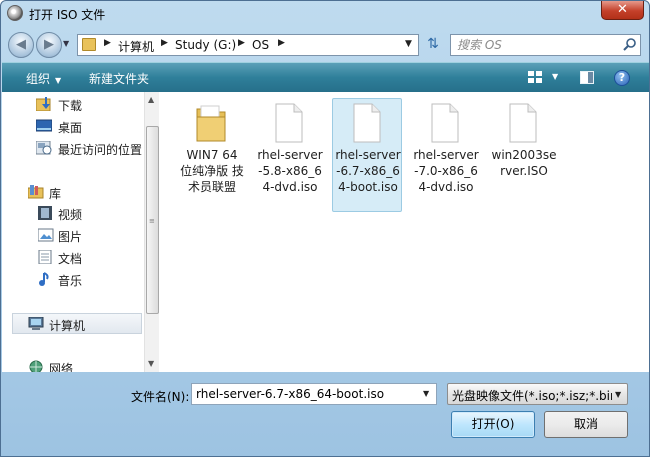 The width and height of the screenshot is (650, 457). I want to click on nav-item-recent-places: 最近访问的位置, so click(73, 148).